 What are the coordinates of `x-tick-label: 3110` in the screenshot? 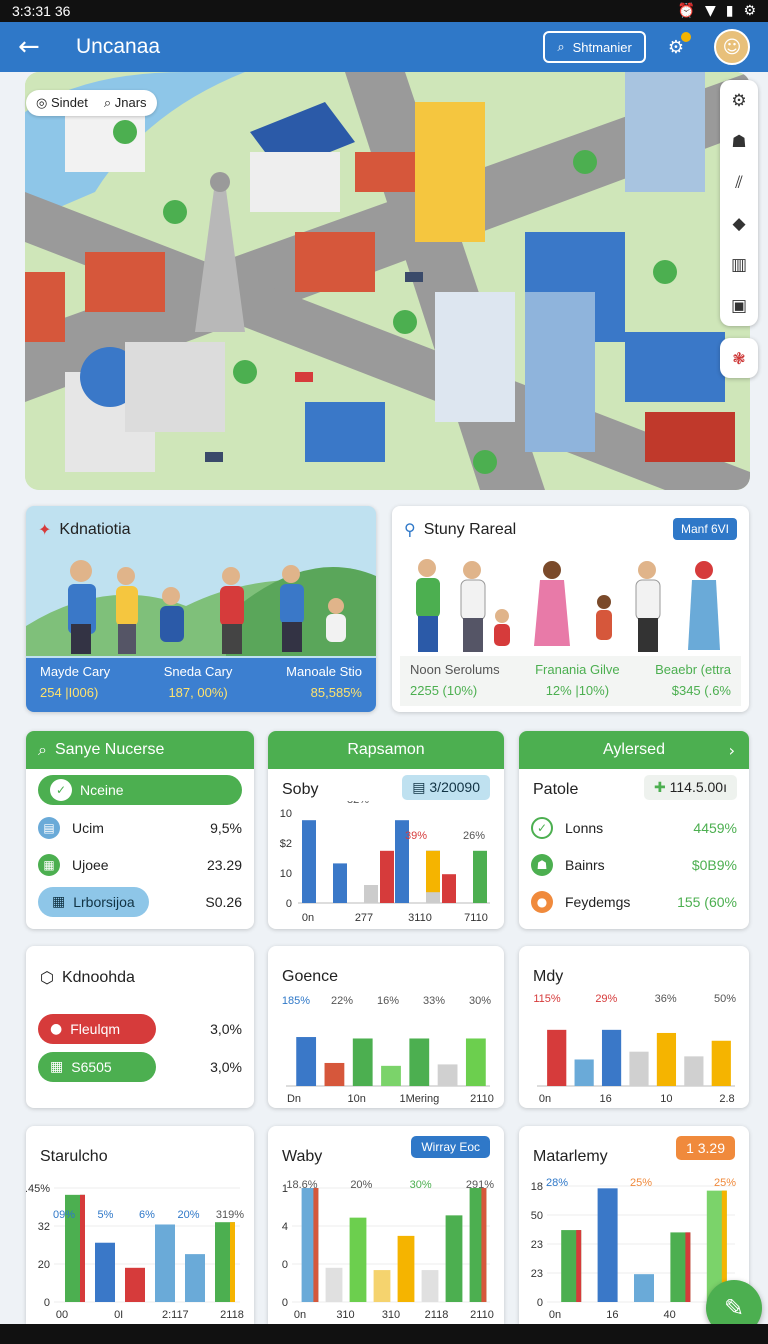 It's located at (420, 918).